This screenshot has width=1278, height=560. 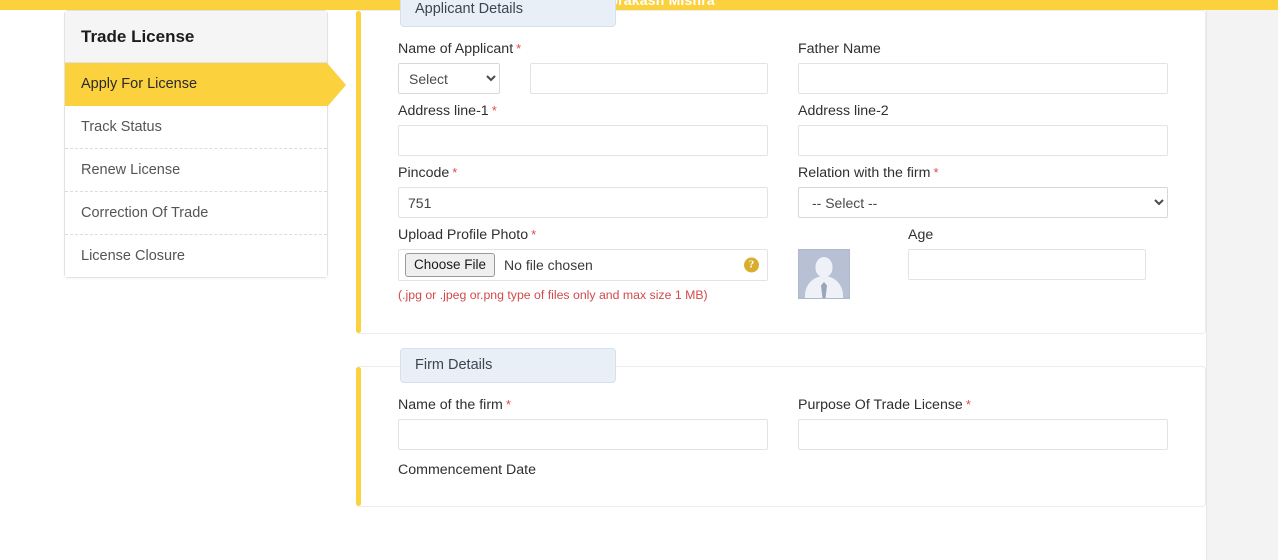 What do you see at coordinates (450, 405) in the screenshot?
I see `label-text: Name of the firm` at bounding box center [450, 405].